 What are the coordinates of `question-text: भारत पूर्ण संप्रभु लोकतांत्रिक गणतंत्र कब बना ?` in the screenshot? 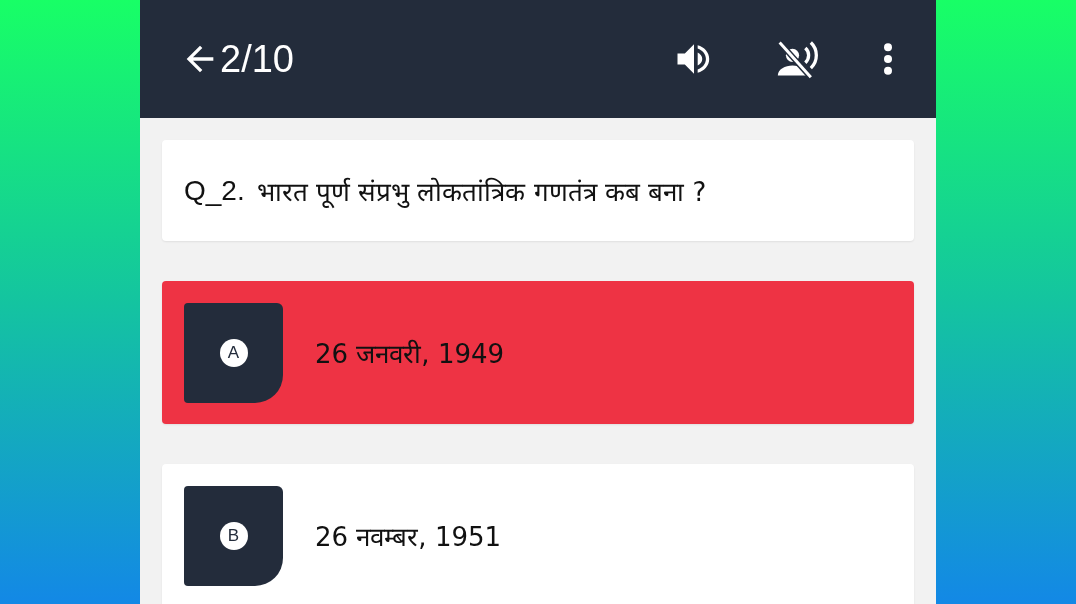 It's located at (481, 192).